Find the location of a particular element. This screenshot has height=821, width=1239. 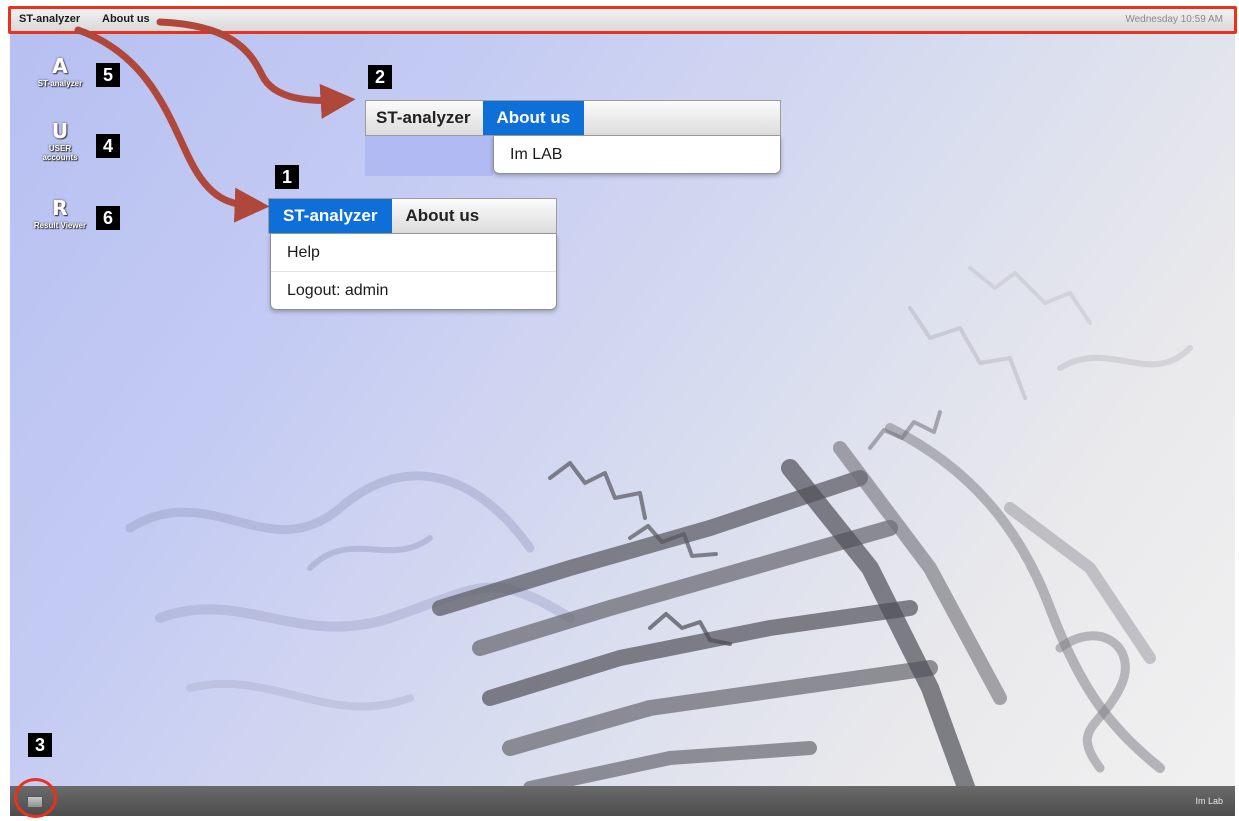

callout-badge-2: 2 is located at coordinates (380, 77).